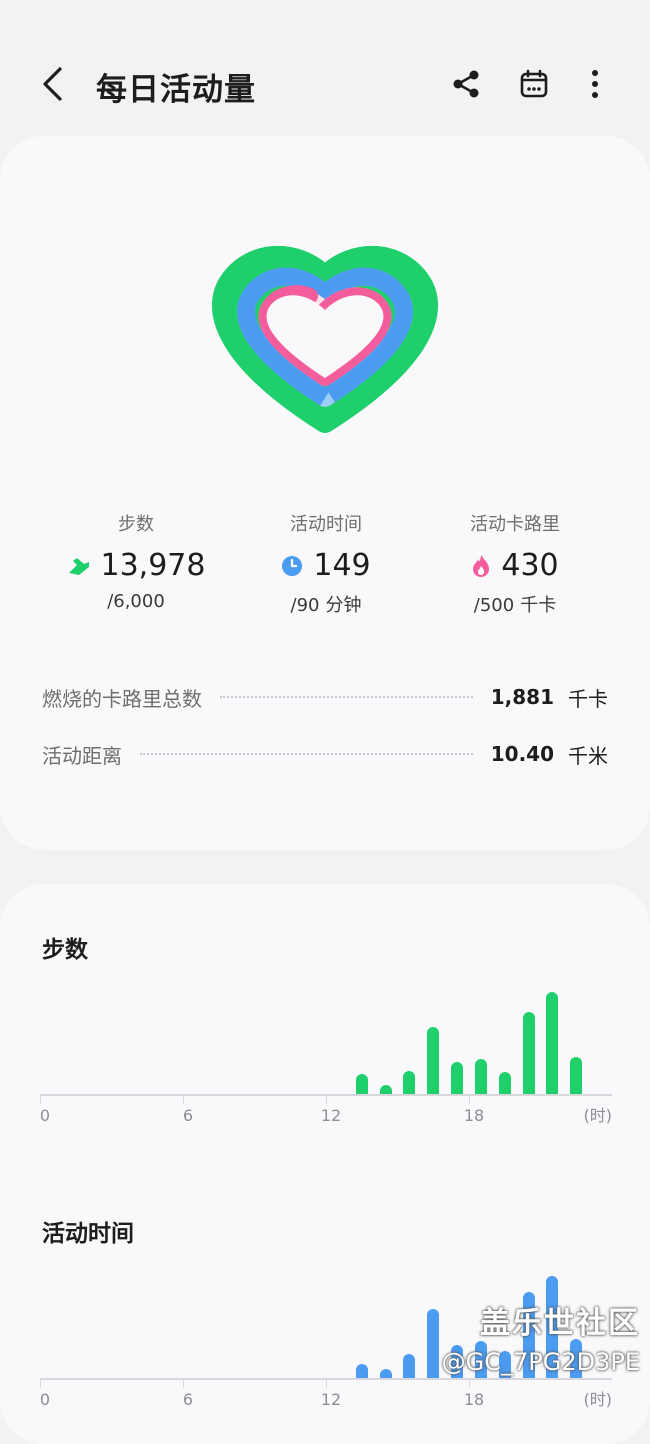 Image resolution: width=650 pixels, height=1444 pixels. What do you see at coordinates (136, 524) in the screenshot?
I see `stat-label: 步数` at bounding box center [136, 524].